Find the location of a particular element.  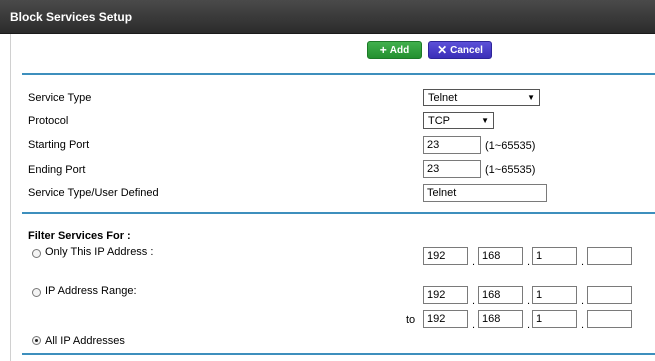

all-ip-label: All IP Addresses is located at coordinates (85, 341).